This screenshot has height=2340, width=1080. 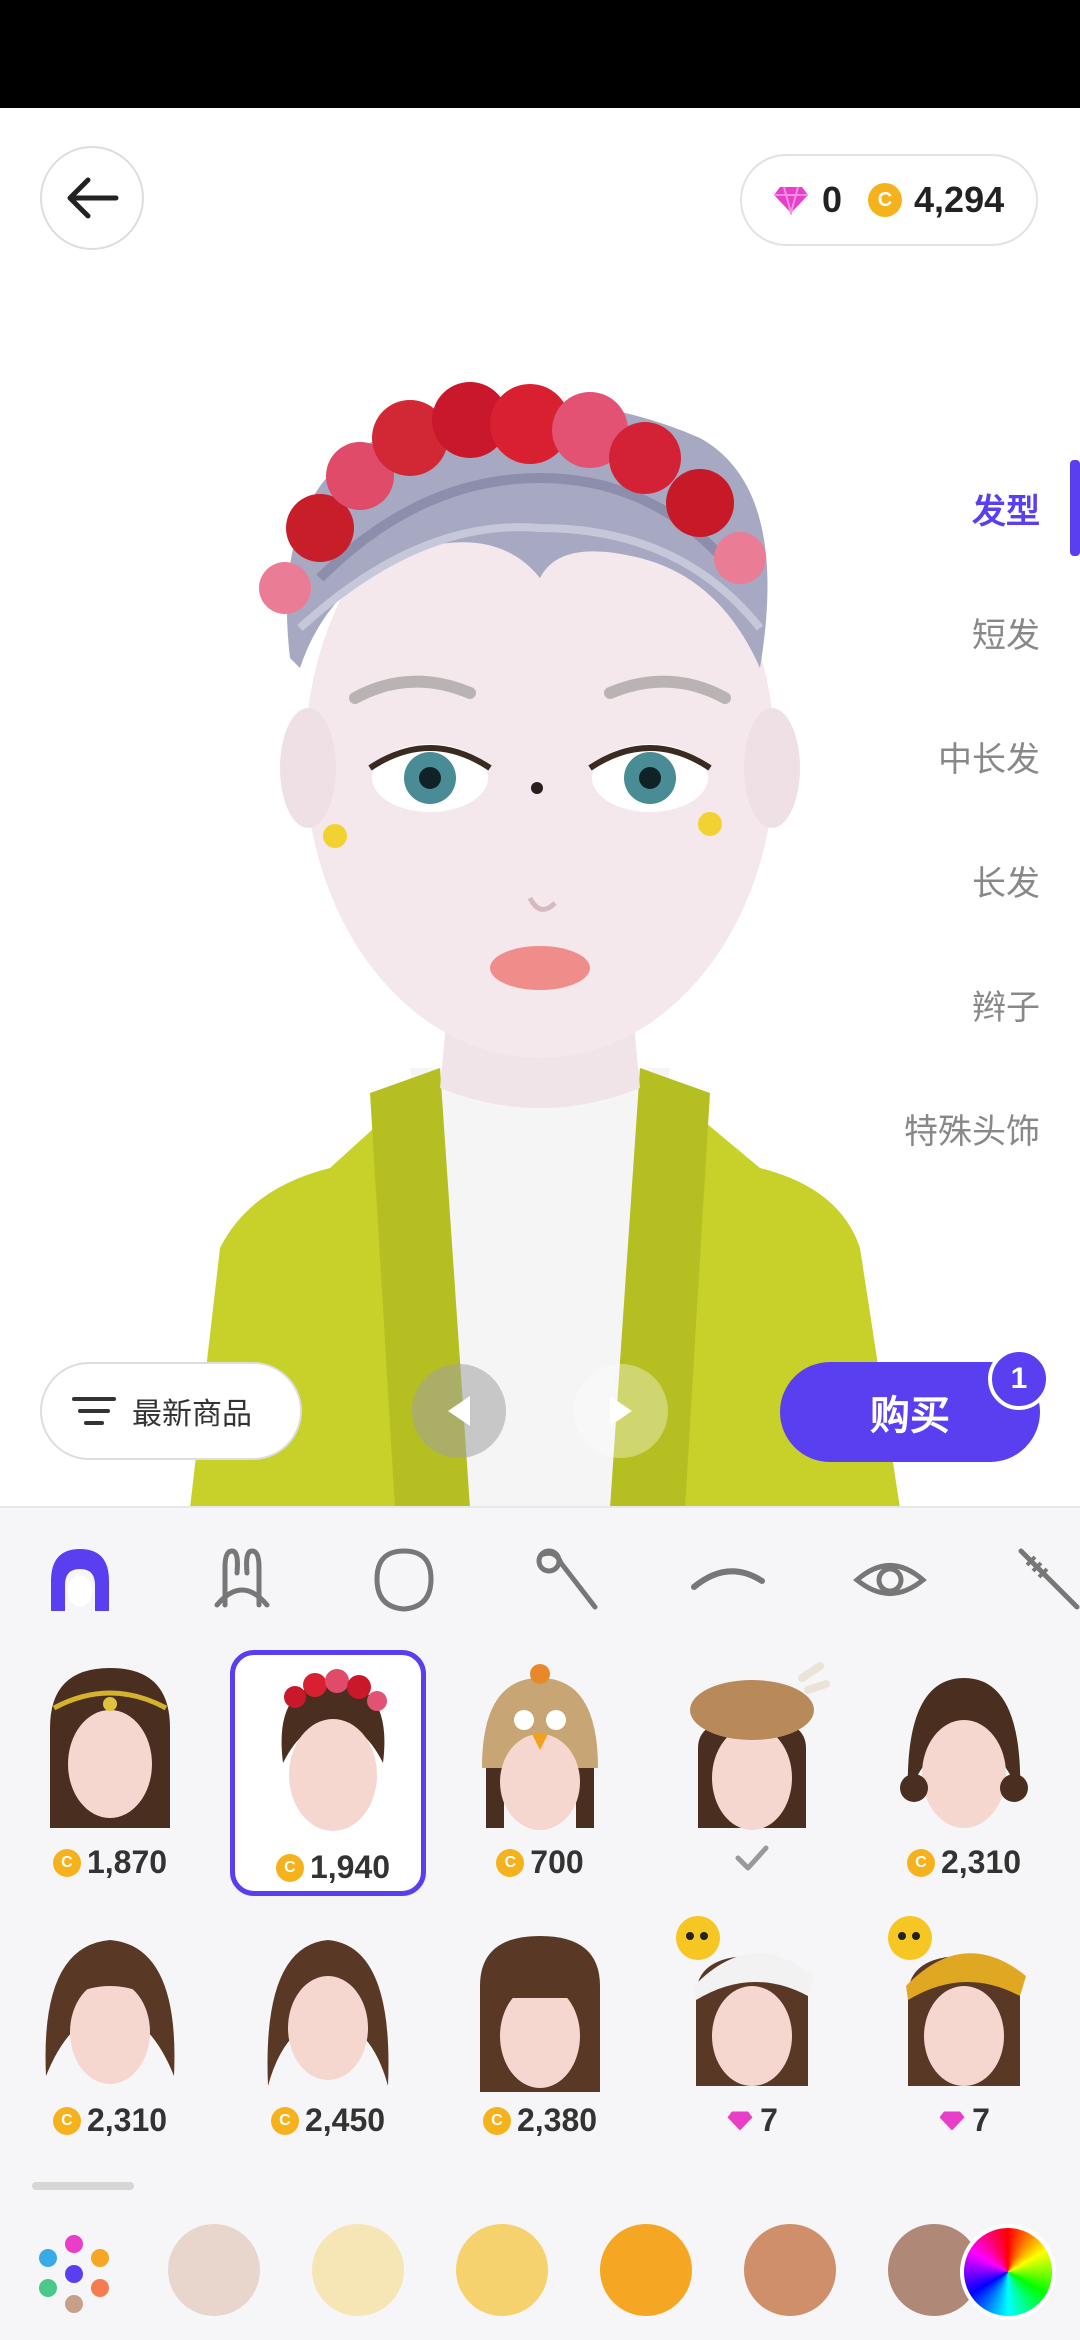 I want to click on eye-icon, so click(x=890, y=1579).